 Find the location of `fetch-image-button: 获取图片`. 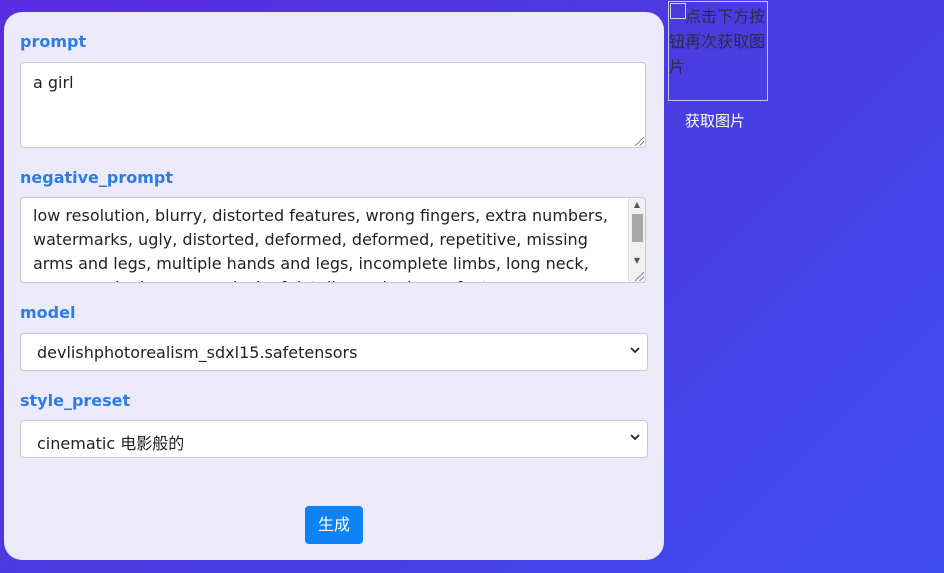

fetch-image-button: 获取图片 is located at coordinates (715, 120).